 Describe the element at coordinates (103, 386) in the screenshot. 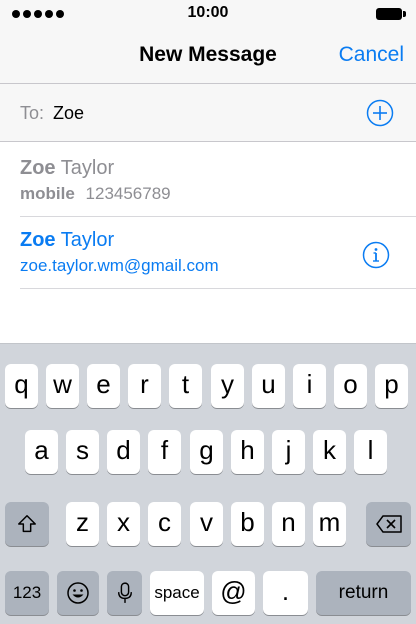

I see `key-e: e` at that location.